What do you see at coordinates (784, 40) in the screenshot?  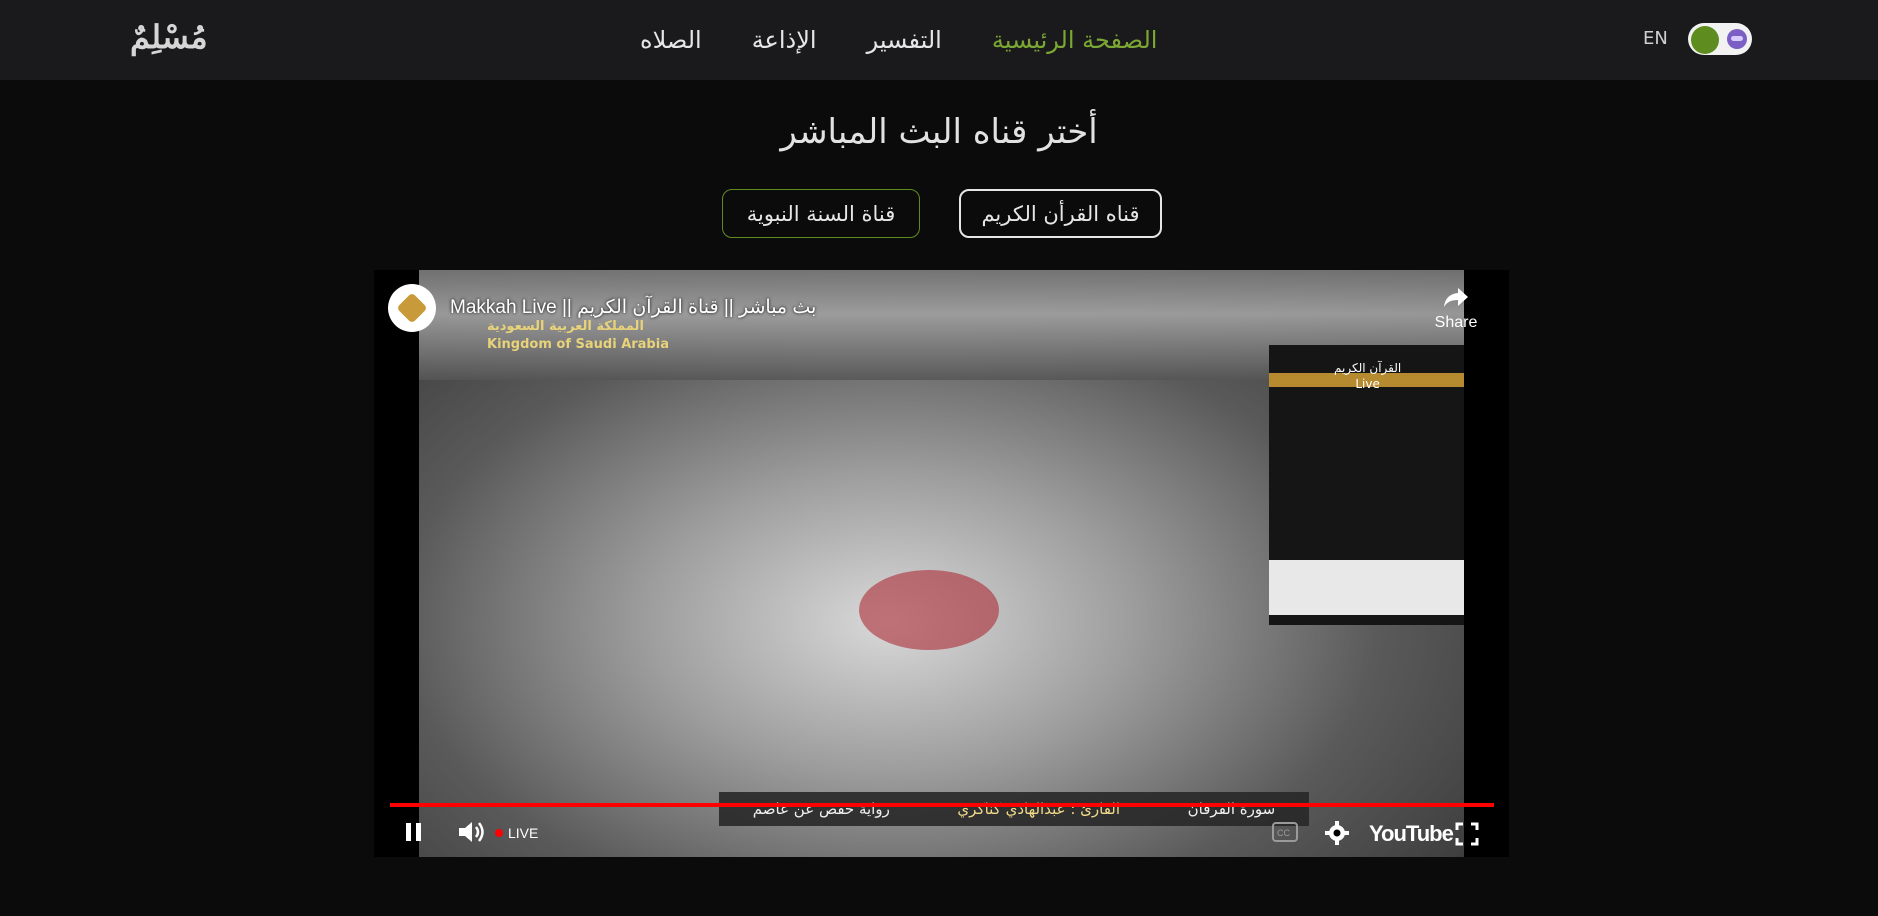 I see `nav-link-radio: الإذاعة` at bounding box center [784, 40].